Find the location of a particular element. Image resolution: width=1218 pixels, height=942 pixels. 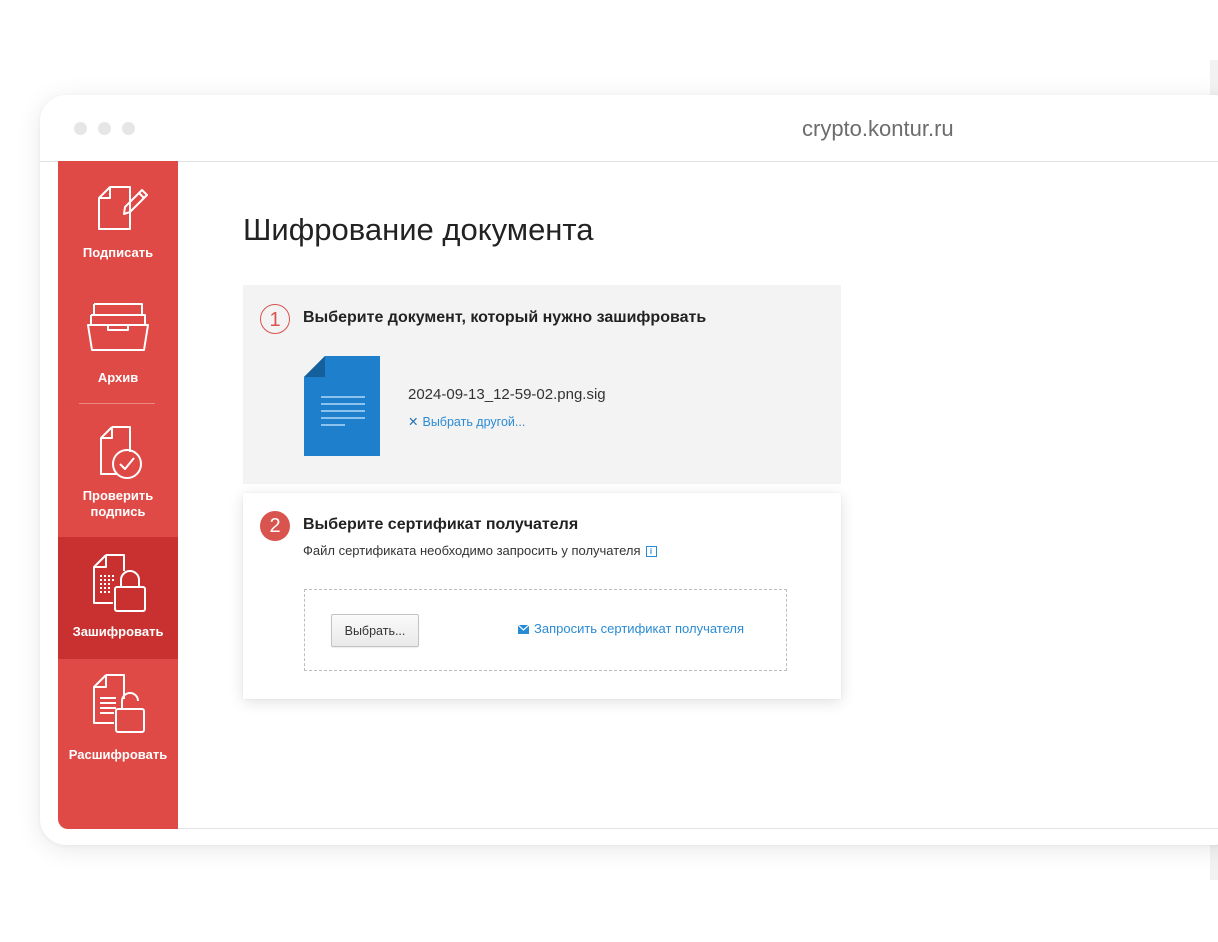

sidebar-item-label: Архив is located at coordinates (118, 377).